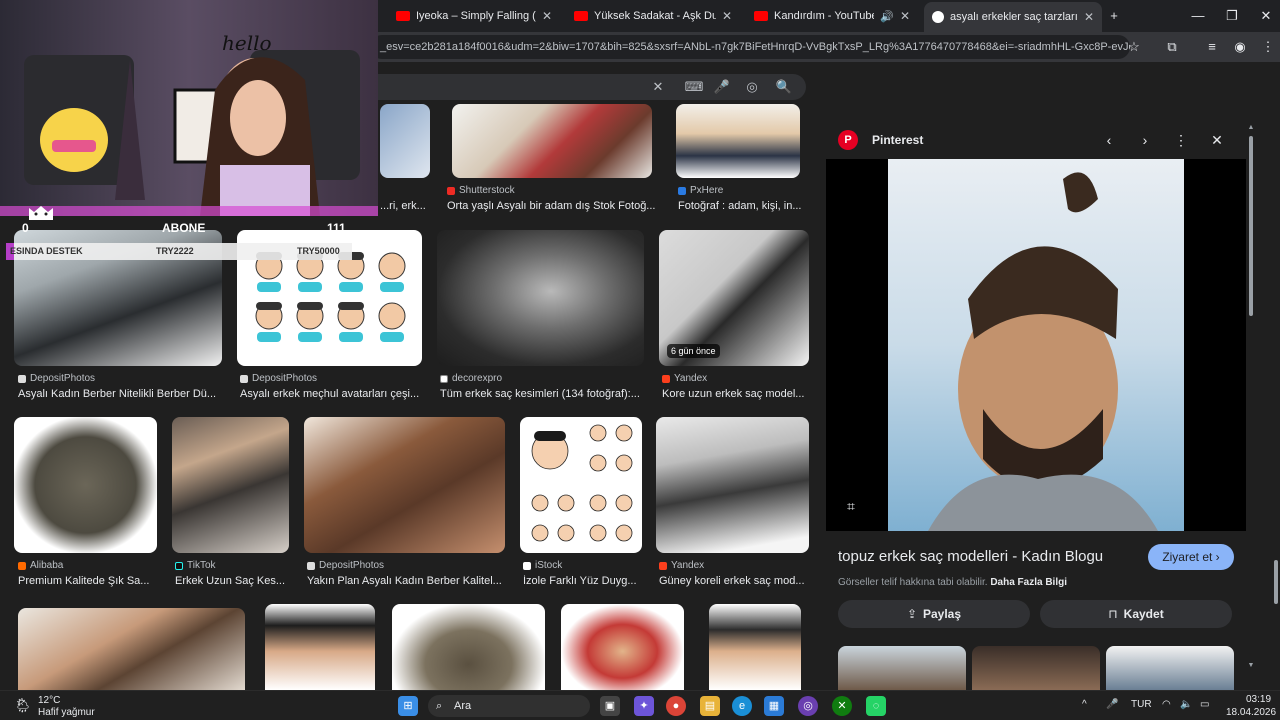  I want to click on close-window-icon: ✕, so click(1266, 16).